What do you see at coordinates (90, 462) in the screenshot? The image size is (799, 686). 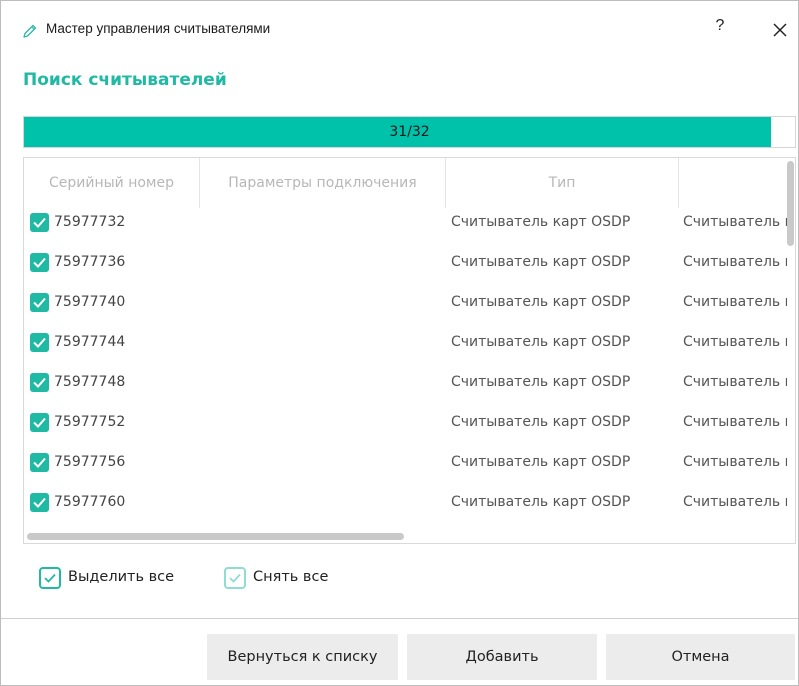 I see `serial-number-cell: 75977756` at bounding box center [90, 462].